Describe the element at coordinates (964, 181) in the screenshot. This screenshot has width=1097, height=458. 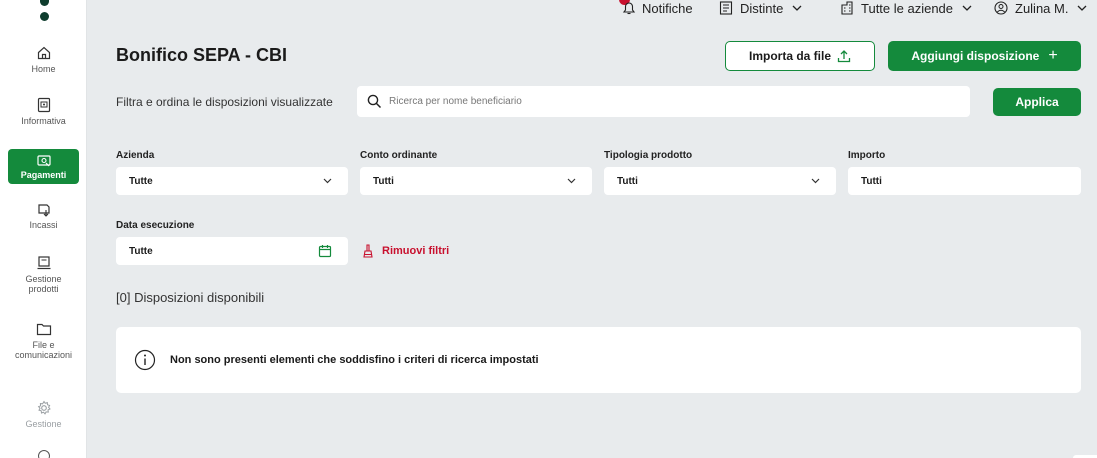
I see `importo-field: Tutti` at that location.